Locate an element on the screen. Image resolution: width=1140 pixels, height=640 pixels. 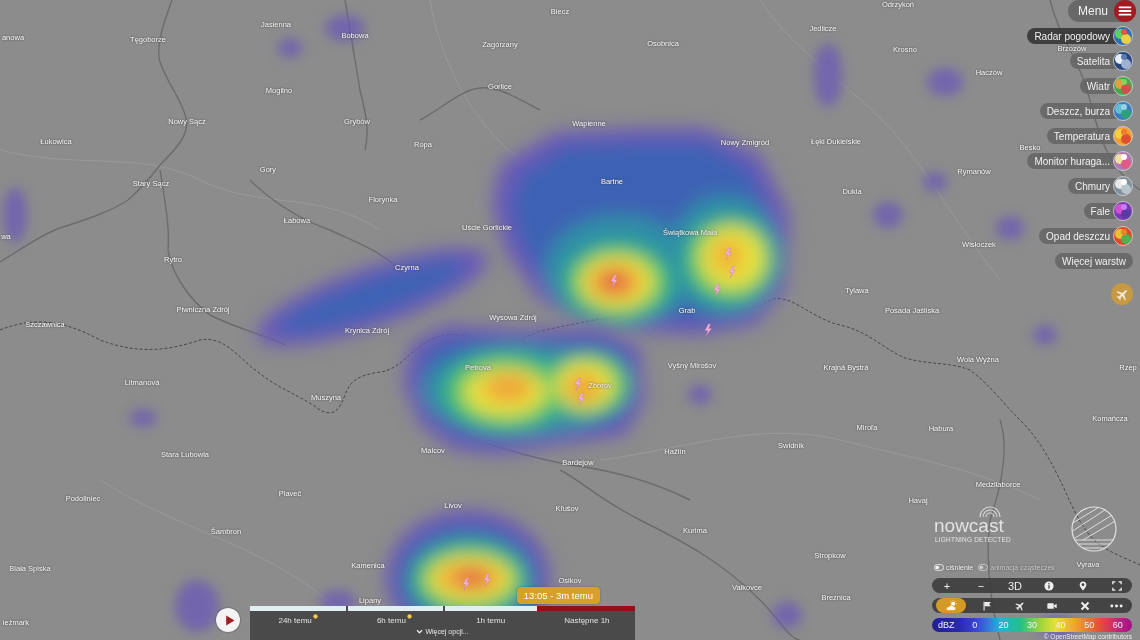
layer-button: Wiatr is located at coordinates (1106, 86).